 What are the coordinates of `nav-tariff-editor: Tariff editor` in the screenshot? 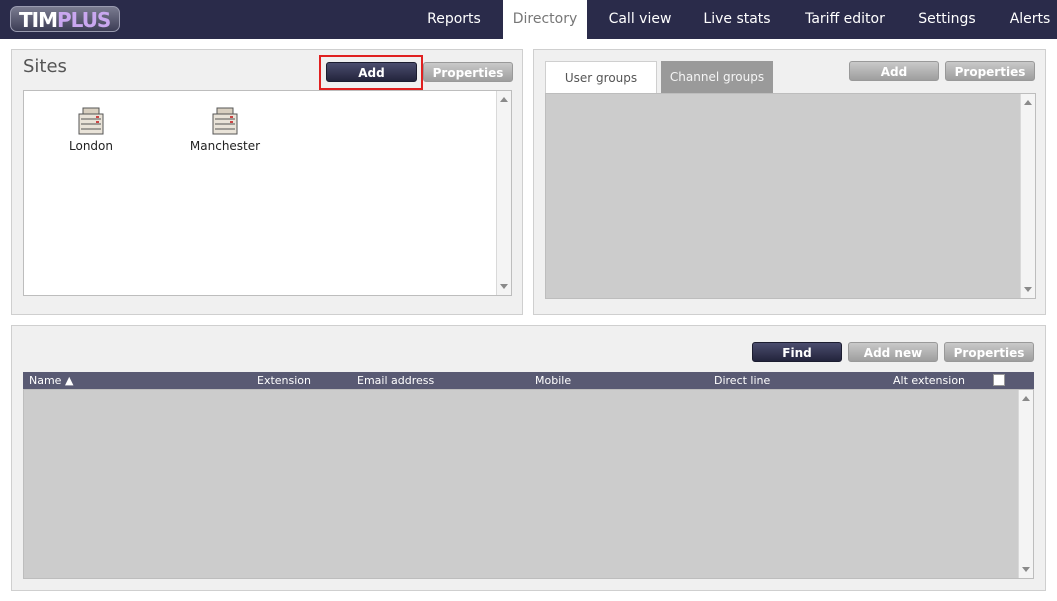 It's located at (845, 19).